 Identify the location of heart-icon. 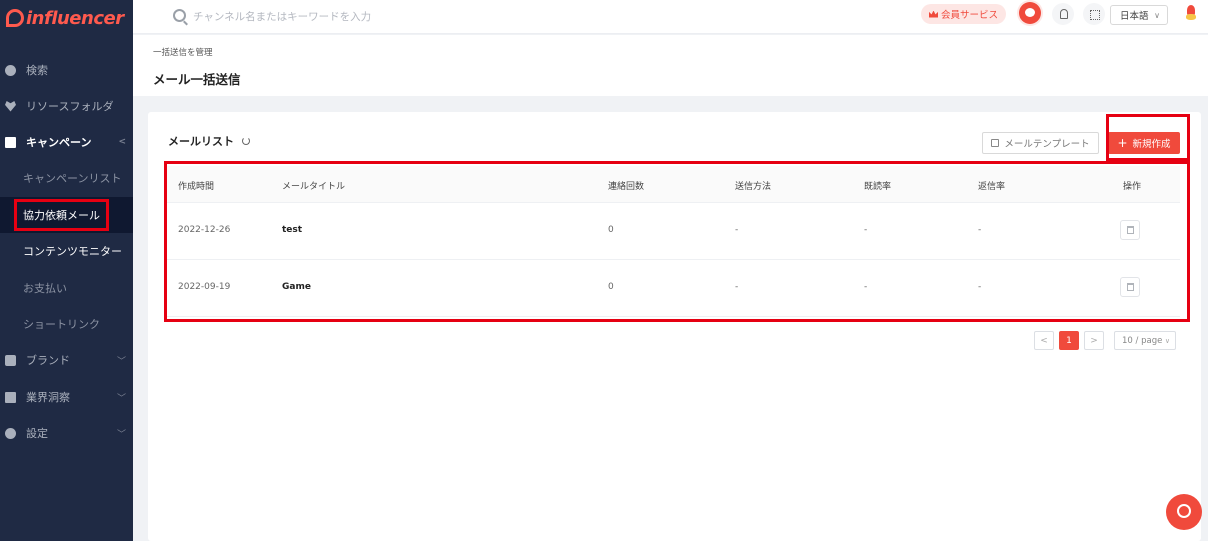
(10, 106).